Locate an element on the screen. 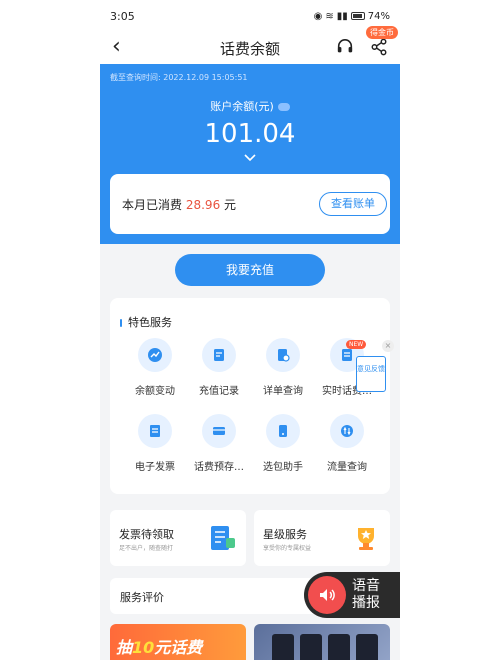  consumption-prefix: 本月已消费 is located at coordinates (152, 205).